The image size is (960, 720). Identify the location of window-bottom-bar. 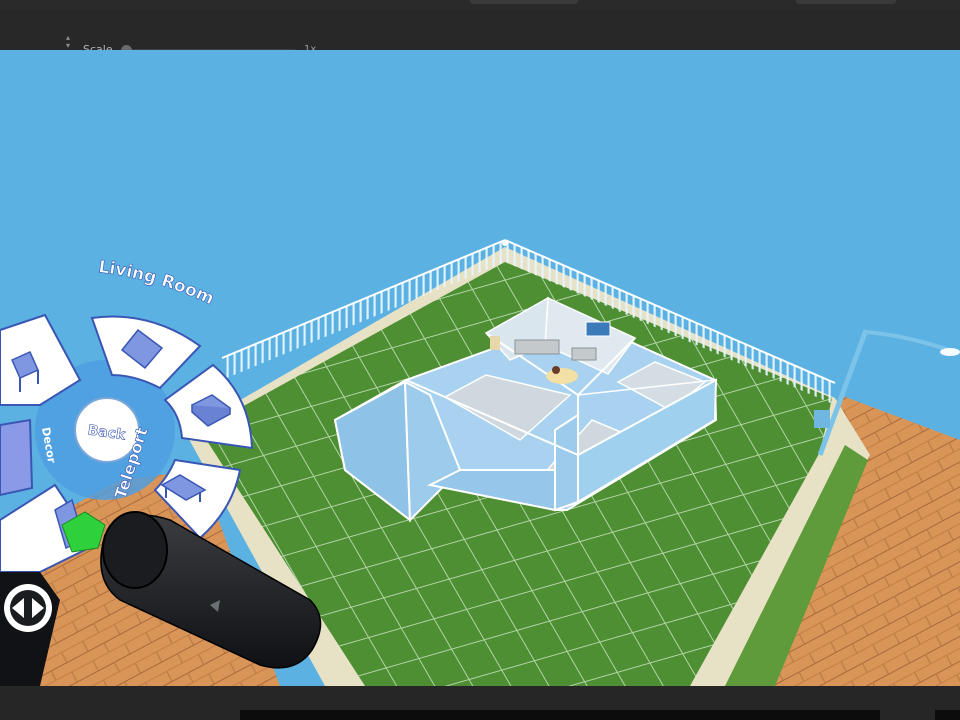
(480, 703).